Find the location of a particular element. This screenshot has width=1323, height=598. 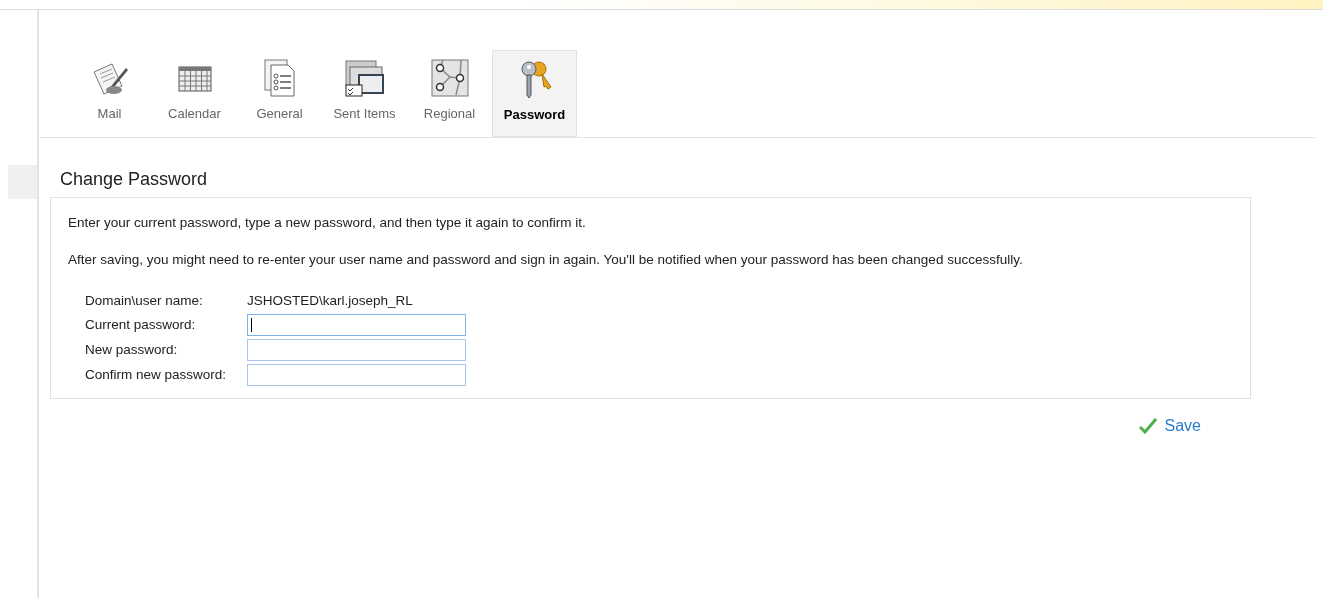

section-title: Change Password is located at coordinates (134, 179).